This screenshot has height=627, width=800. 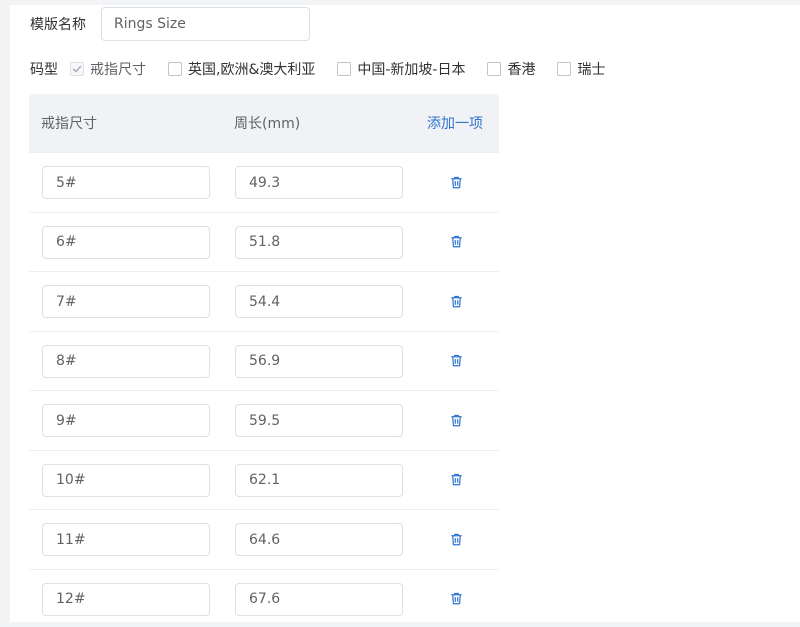 I want to click on size-type-row: 码型 戒指尺寸 英国,欧洲&澳大利亚 中国-新加坡-日本 香港 瑞士, so click(x=328, y=69).